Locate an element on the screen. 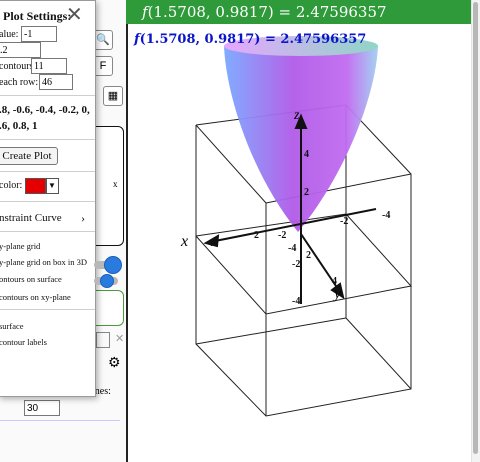  y-tick: 4 is located at coordinates (334, 281).